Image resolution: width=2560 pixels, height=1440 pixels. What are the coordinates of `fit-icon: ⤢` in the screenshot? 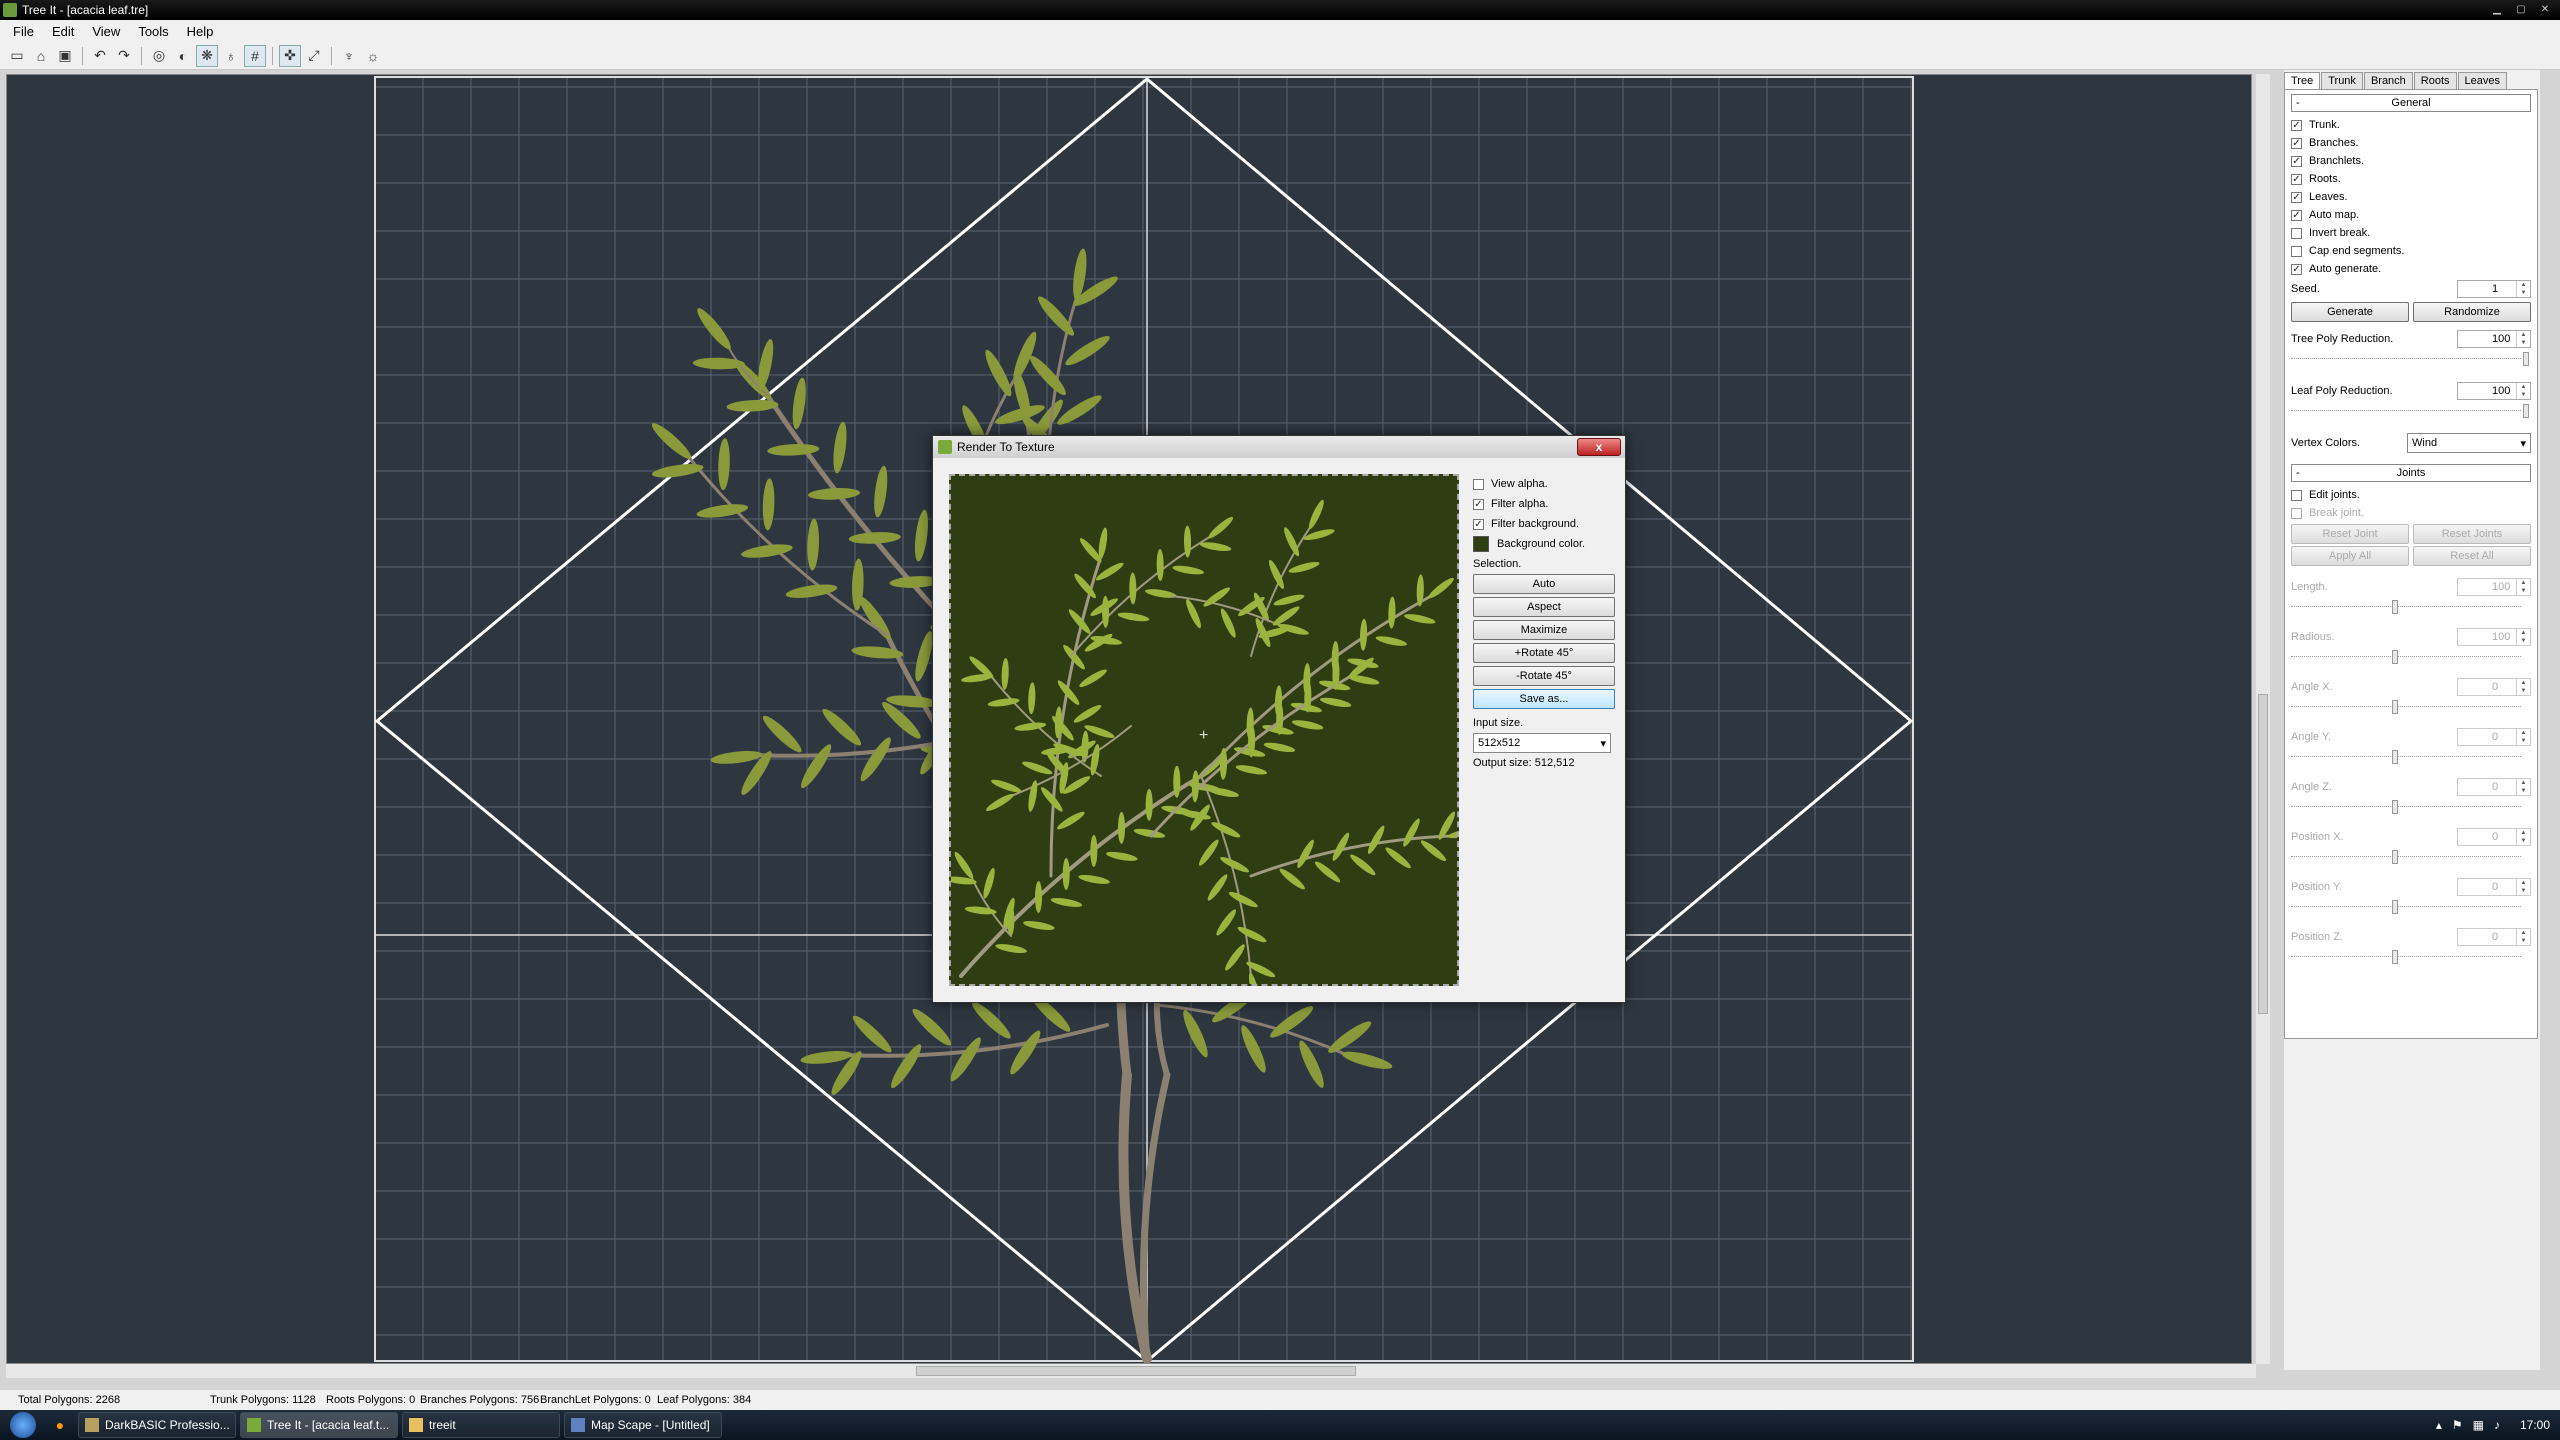 It's located at (314, 56).